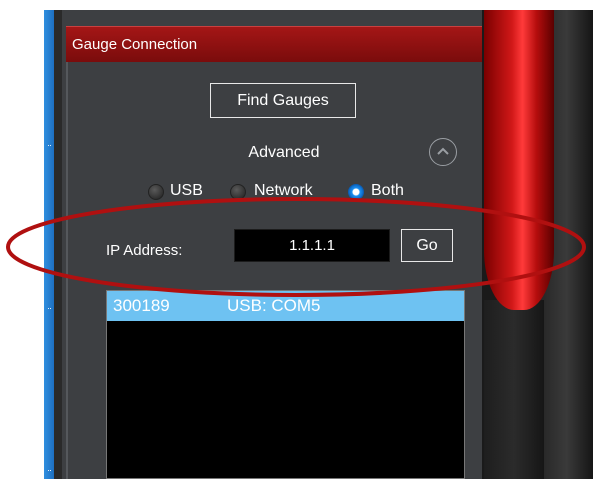  I want to click on chevron-up-circle-icon, so click(443, 151).